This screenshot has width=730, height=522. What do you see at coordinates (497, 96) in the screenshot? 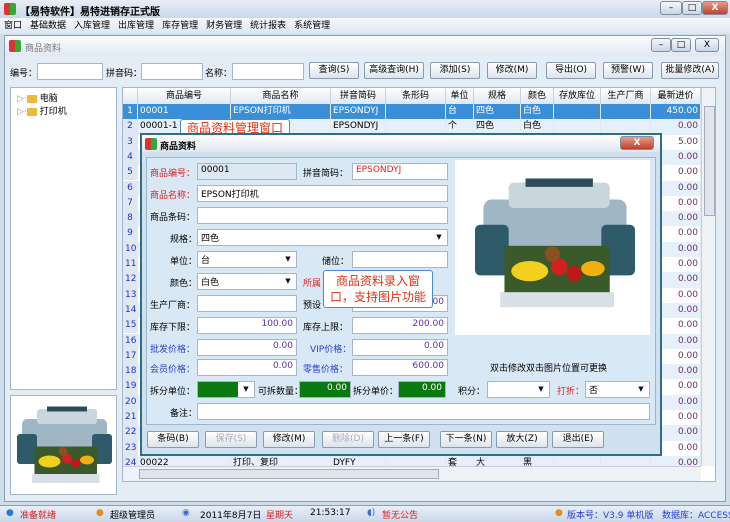
I see `column-header-spec: 规格` at bounding box center [497, 96].